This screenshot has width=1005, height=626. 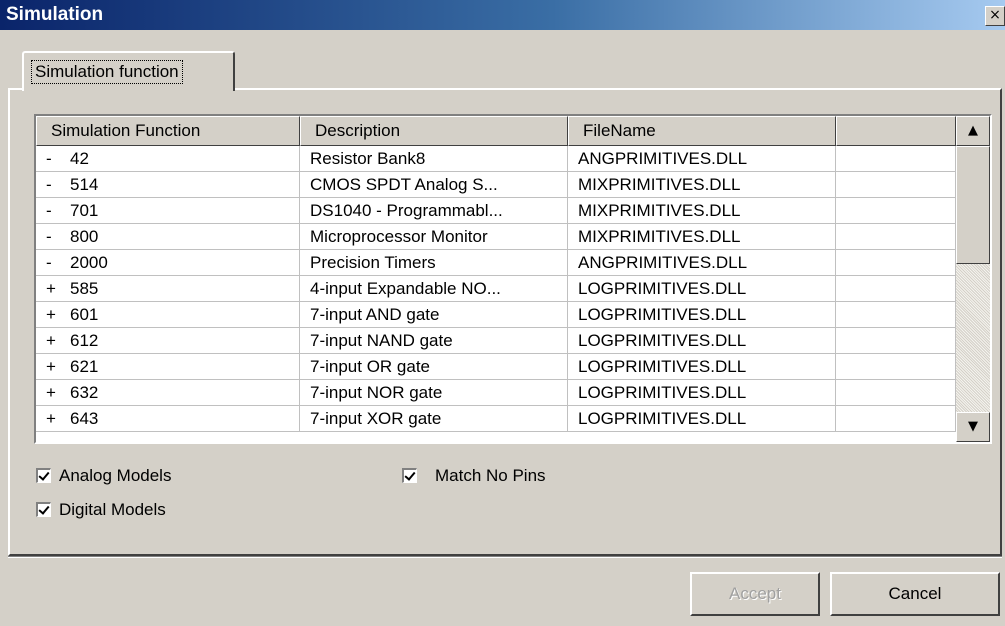 I want to click on function-number: 621, so click(x=84, y=366).